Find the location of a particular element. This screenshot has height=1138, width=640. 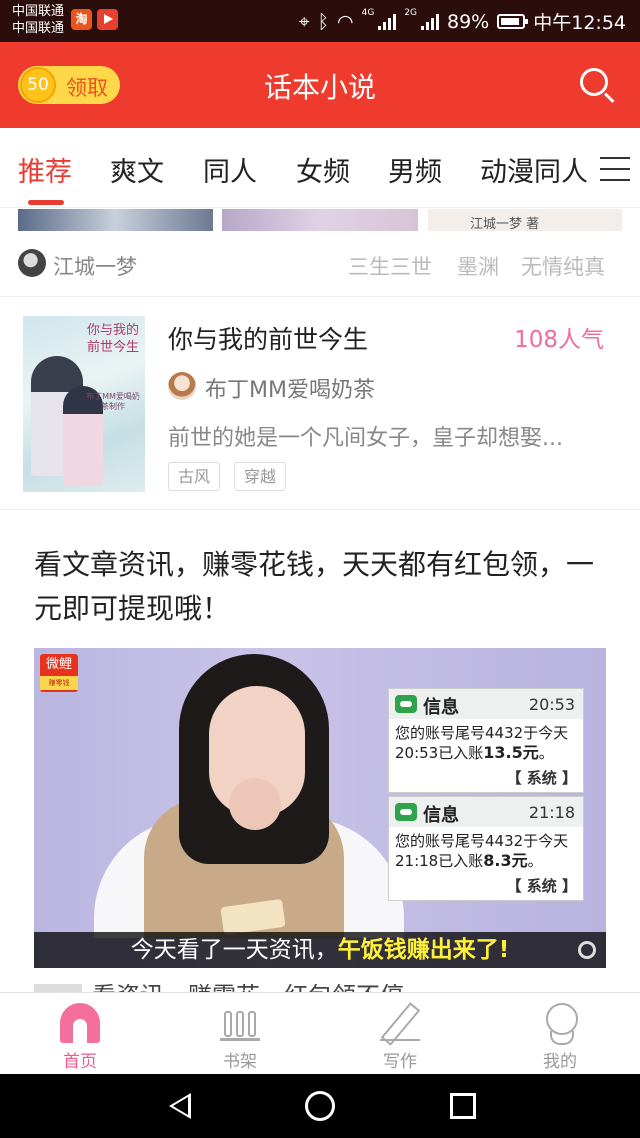

work-tag: 三生三世 is located at coordinates (390, 266).